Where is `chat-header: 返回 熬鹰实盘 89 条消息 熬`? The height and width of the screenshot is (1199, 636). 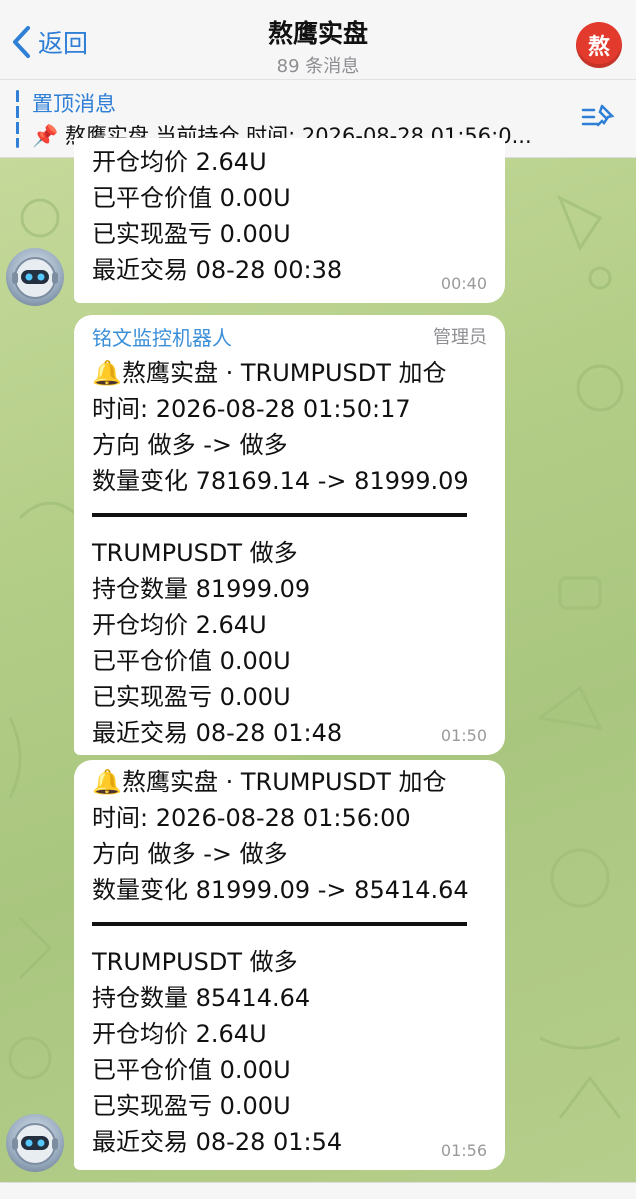 chat-header: 返回 熬鹰实盘 89 条消息 熬 is located at coordinates (318, 40).